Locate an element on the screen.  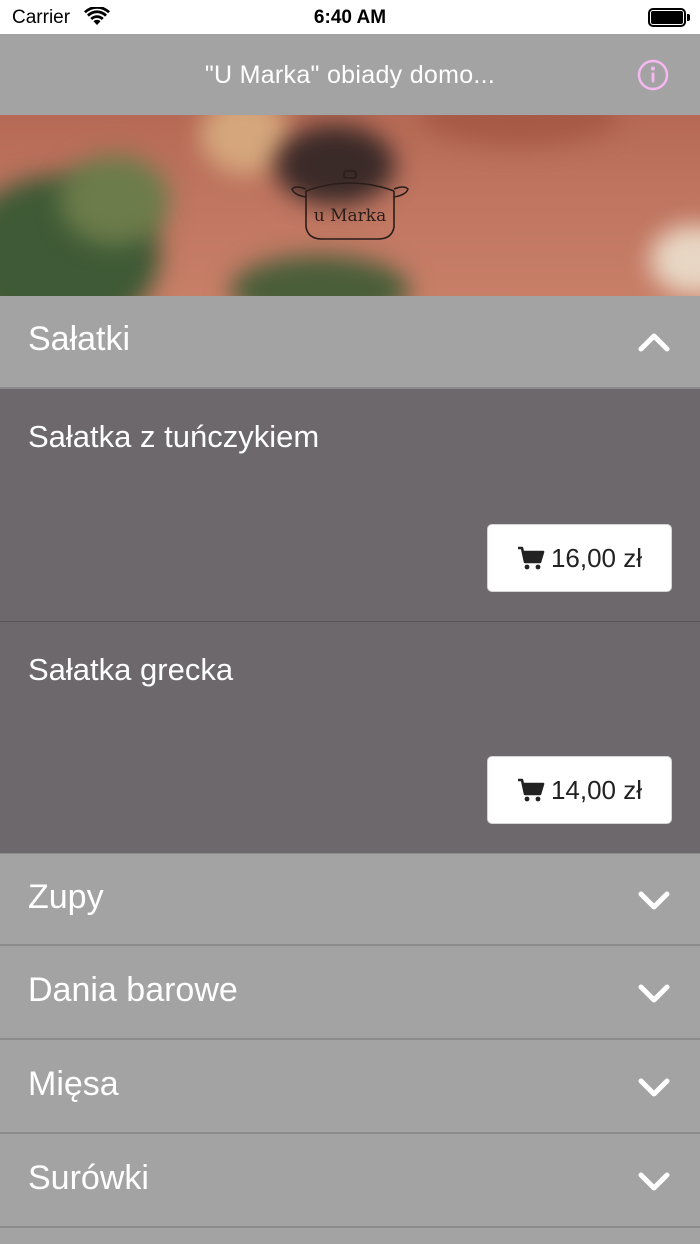
section-header-salatki: Sałatki is located at coordinates (350, 342).